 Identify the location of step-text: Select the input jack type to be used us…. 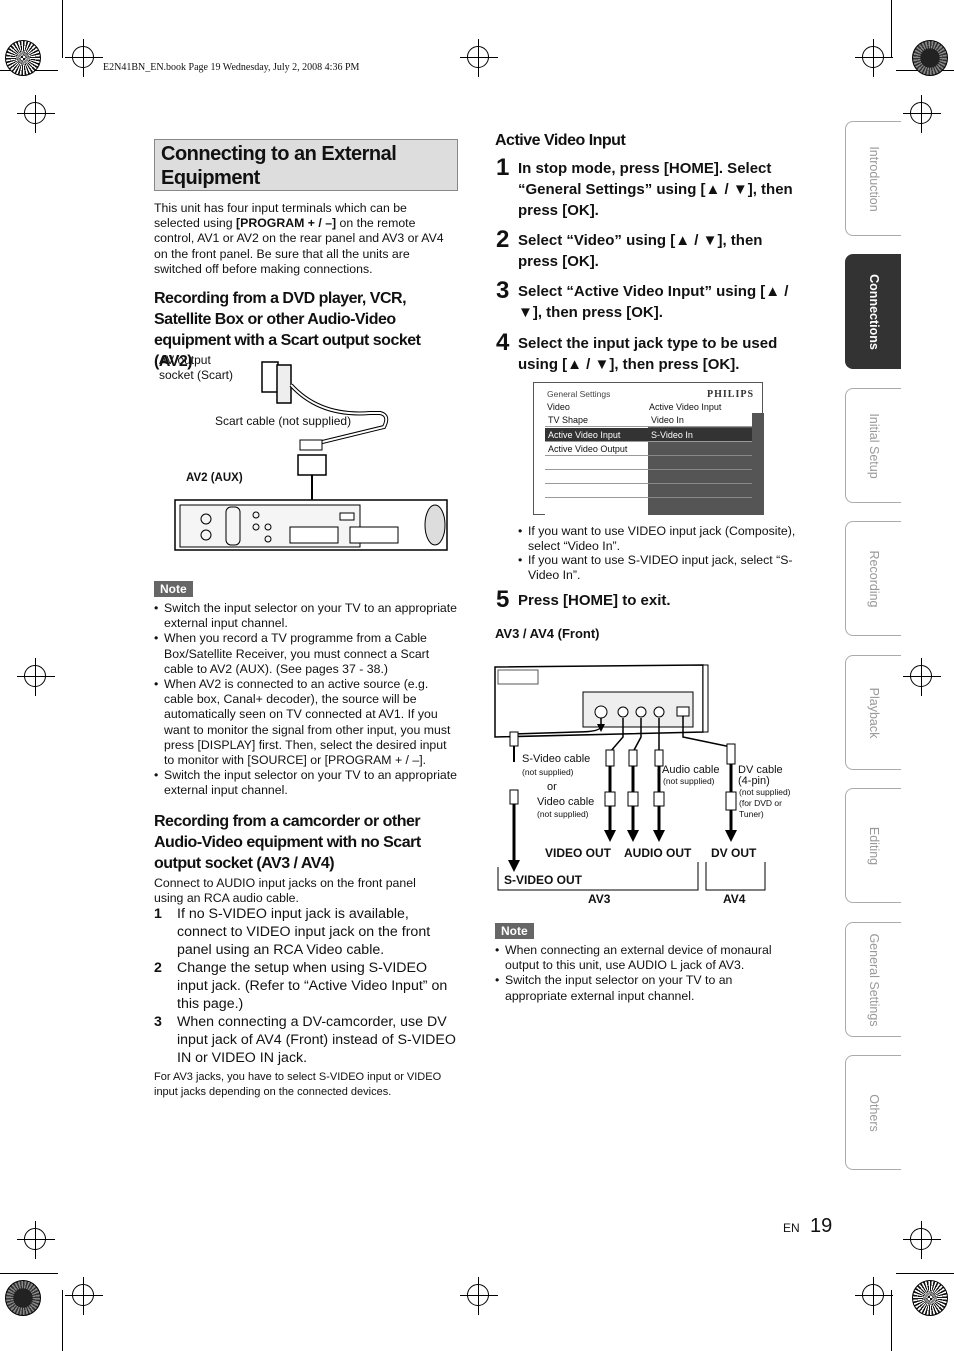
(648, 354).